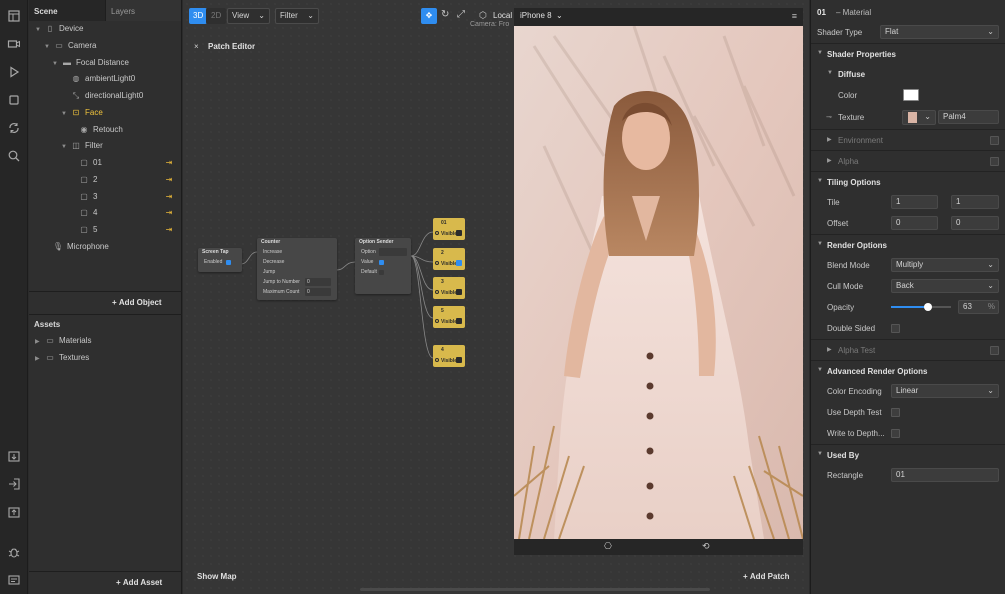 The width and height of the screenshot is (1005, 594). Describe the element at coordinates (297, 262) in the screenshot. I see `node-port-decrease: Decrease` at that location.